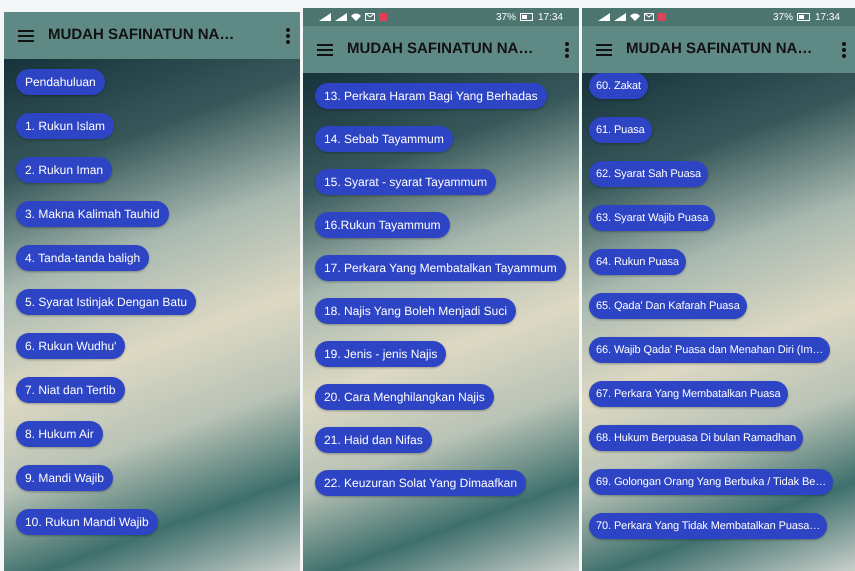 The image size is (855, 571). I want to click on chapter-button: 19. Jenis - jenis Najis, so click(380, 354).